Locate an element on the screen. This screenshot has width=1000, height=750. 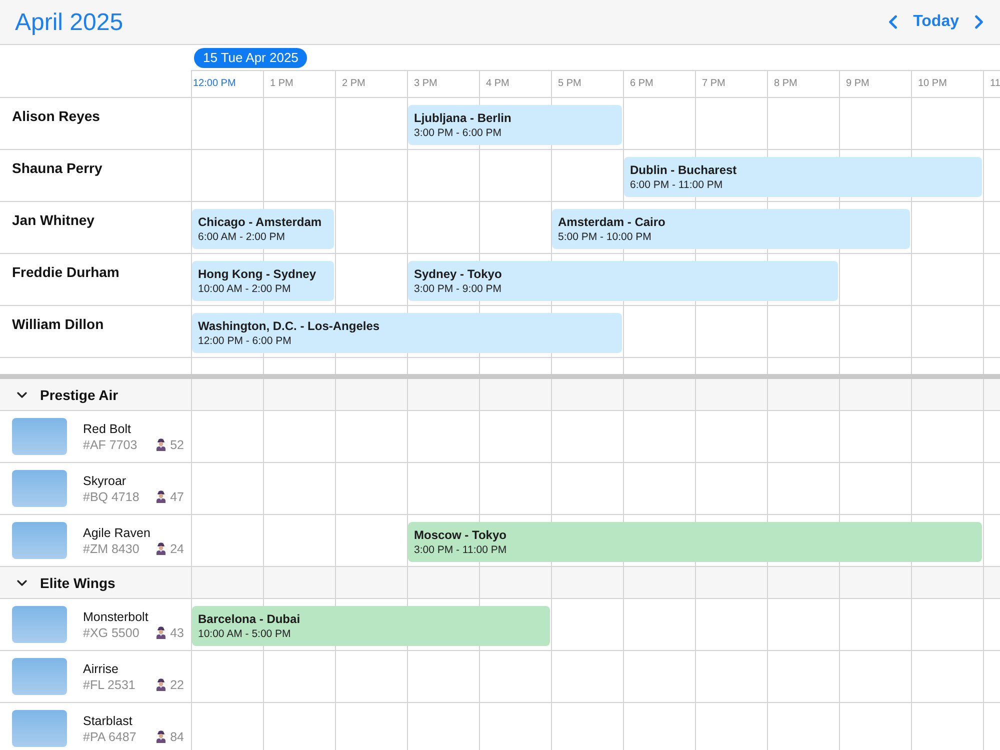
aircraft-code: #FL 2531 is located at coordinates (109, 684).